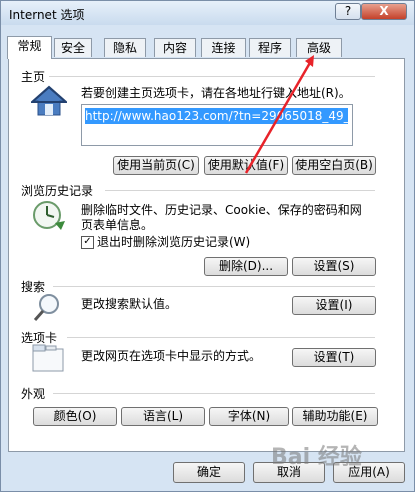  What do you see at coordinates (348, 11) in the screenshot?
I see `help-button: ?` at bounding box center [348, 11].